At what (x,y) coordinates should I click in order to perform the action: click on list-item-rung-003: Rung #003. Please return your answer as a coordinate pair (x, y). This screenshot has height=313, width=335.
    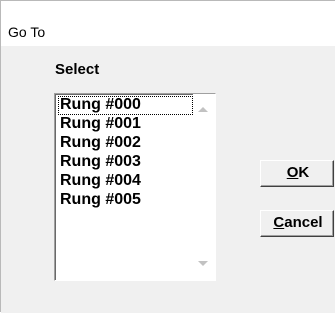
    Looking at the image, I should click on (125, 162).